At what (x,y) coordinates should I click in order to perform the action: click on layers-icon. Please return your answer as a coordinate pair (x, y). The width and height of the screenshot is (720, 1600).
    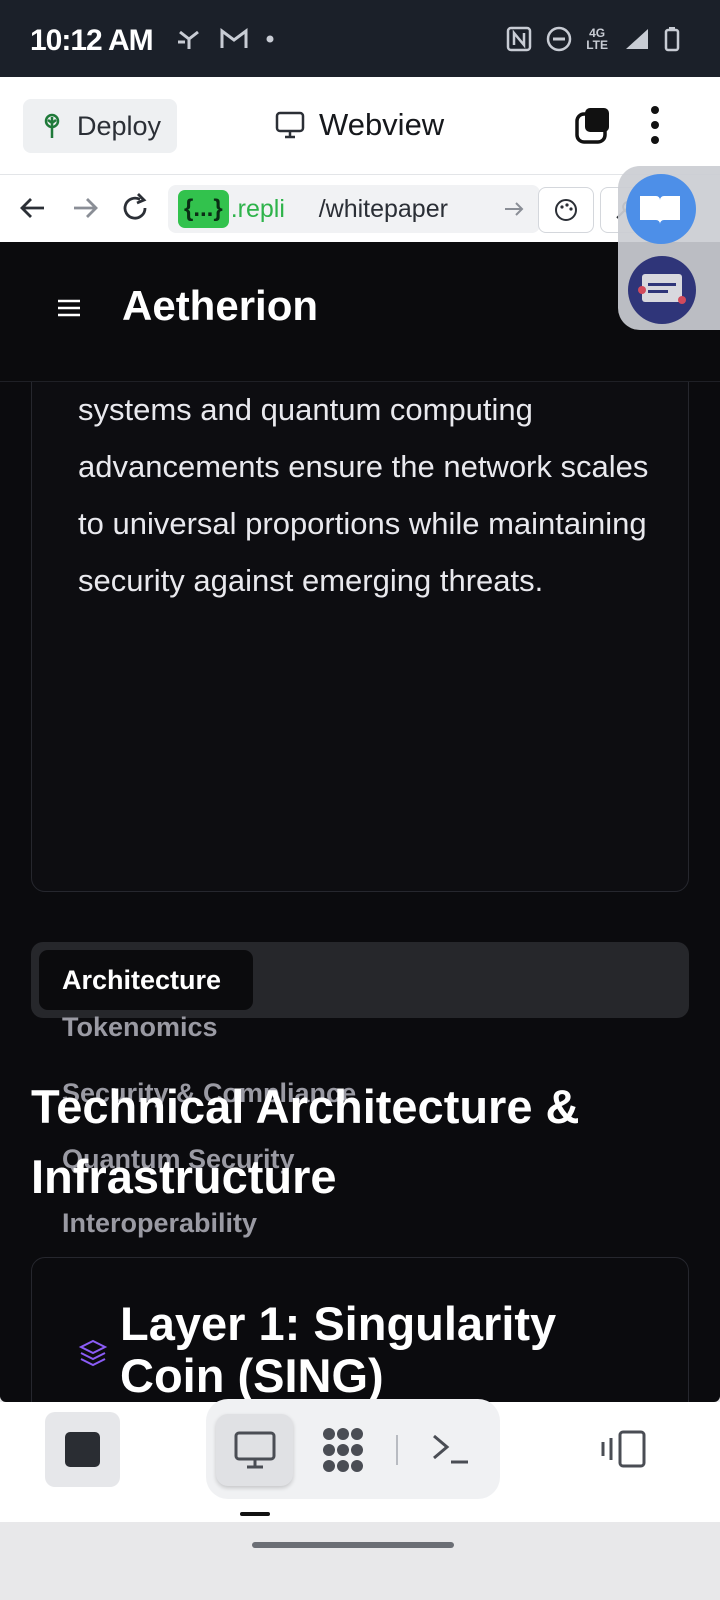
    Looking at the image, I should click on (93, 1353).